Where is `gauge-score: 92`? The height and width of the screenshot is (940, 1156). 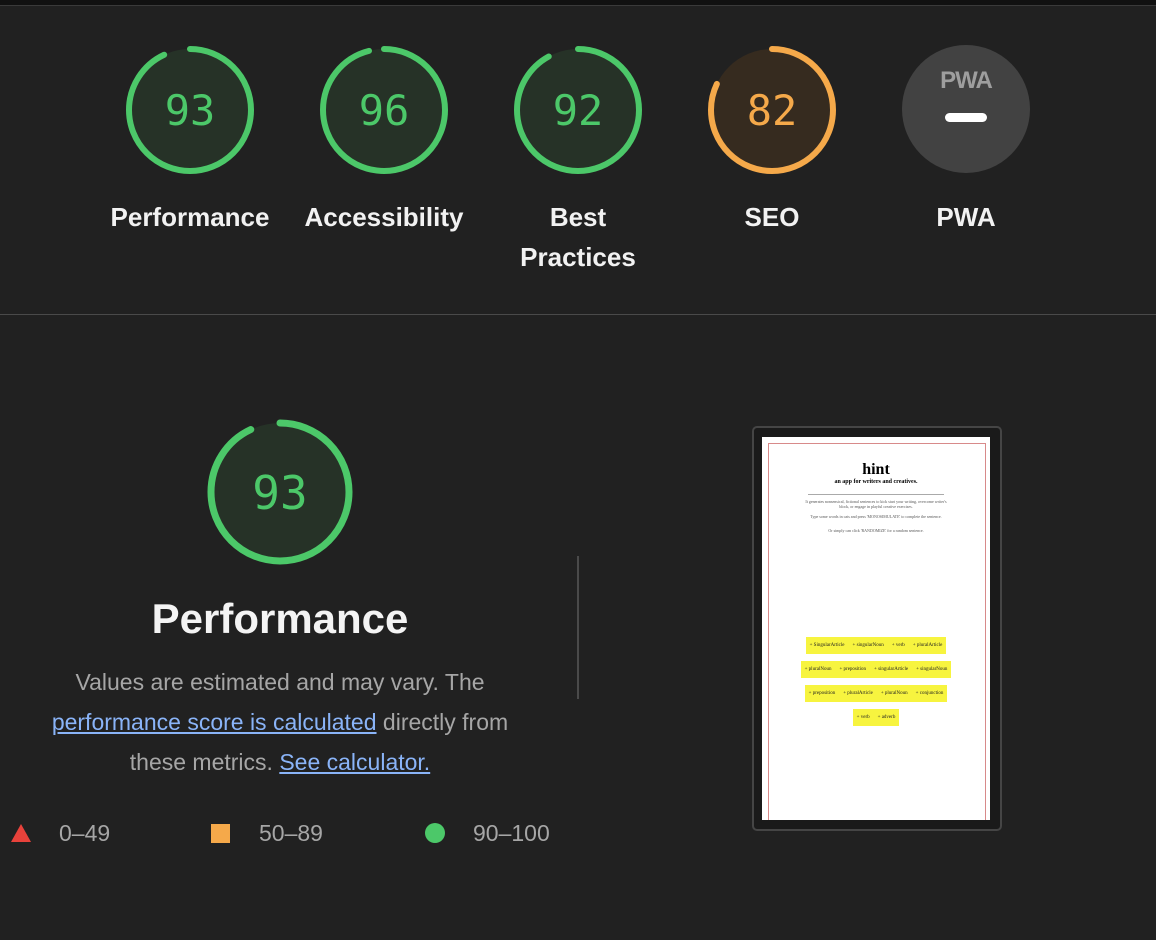 gauge-score: 92 is located at coordinates (578, 110).